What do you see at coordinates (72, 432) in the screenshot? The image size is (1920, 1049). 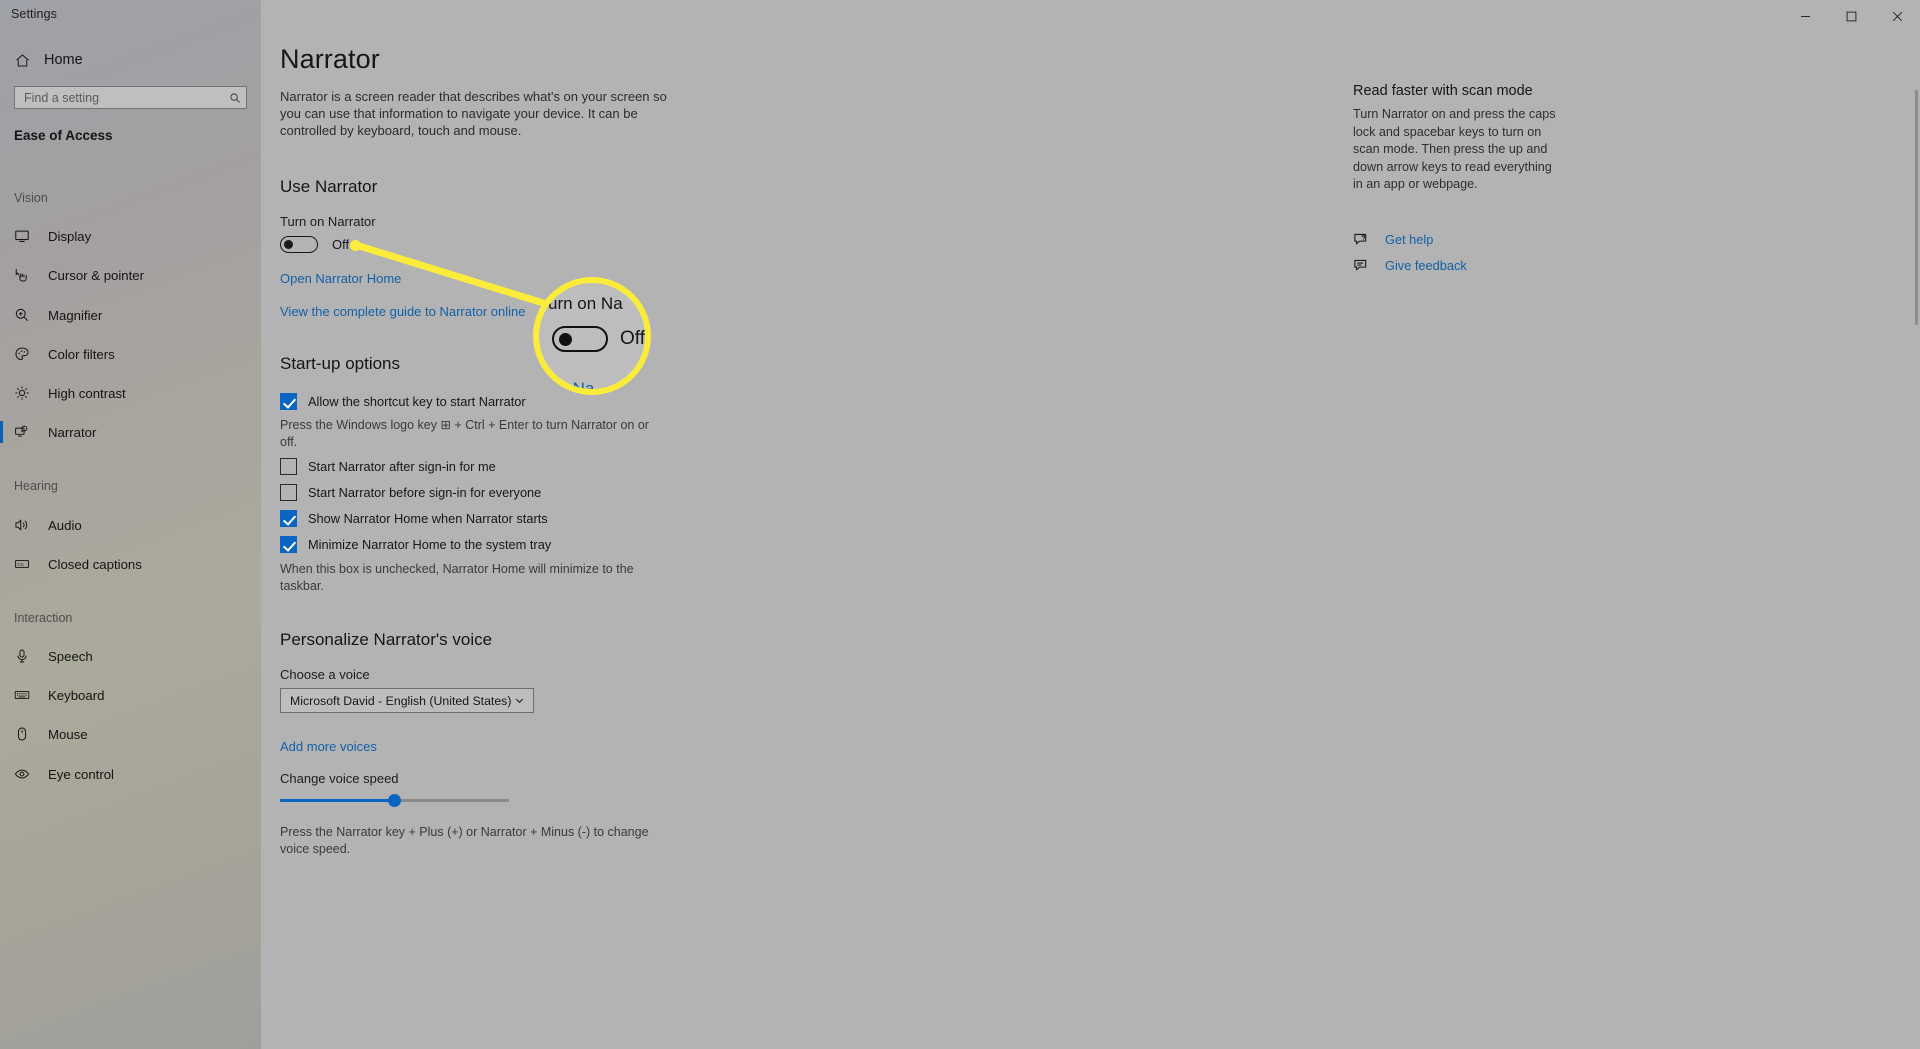 I see `sidebar-label-narrator: Narrator` at bounding box center [72, 432].